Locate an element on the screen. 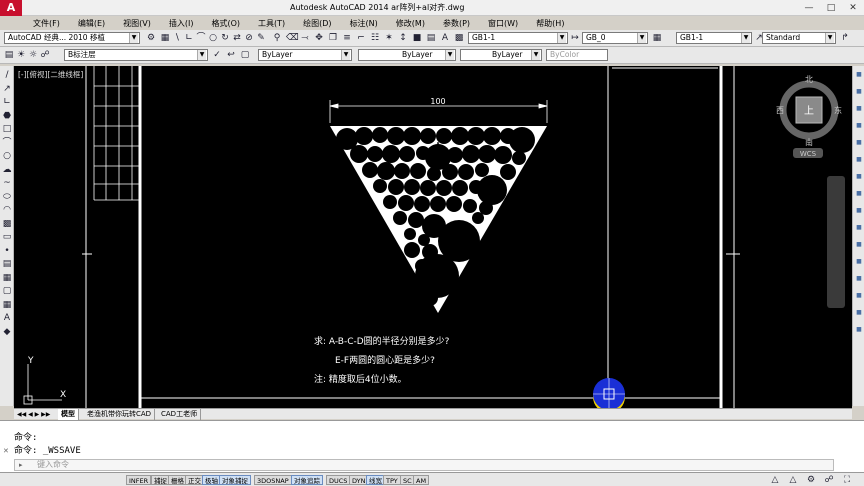 The height and width of the screenshot is (486, 864). sun-icon: ☼ is located at coordinates (33, 55).